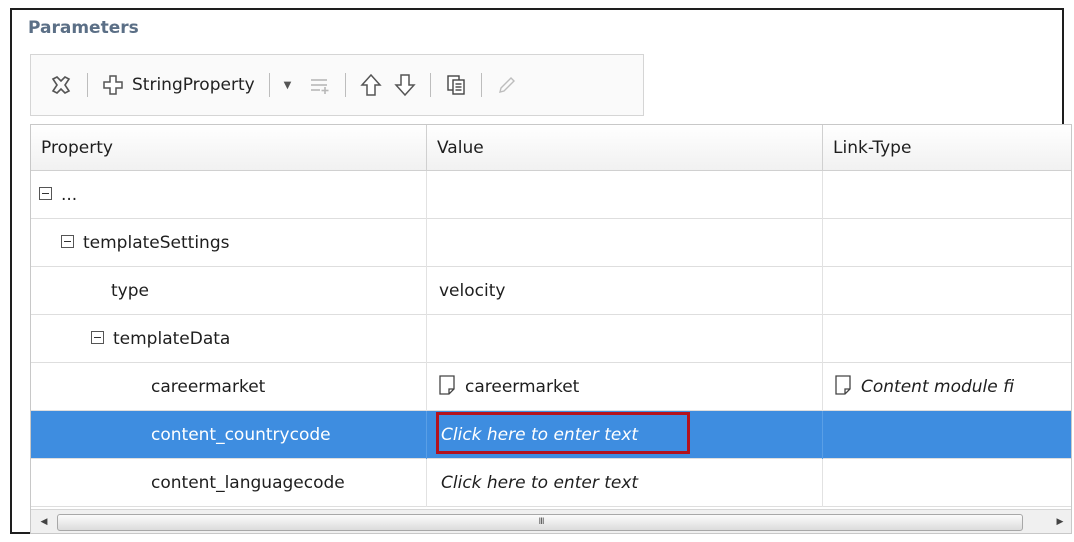 This screenshot has height=542, width=1074. Describe the element at coordinates (83, 28) in the screenshot. I see `panel-title: Parameters` at that location.